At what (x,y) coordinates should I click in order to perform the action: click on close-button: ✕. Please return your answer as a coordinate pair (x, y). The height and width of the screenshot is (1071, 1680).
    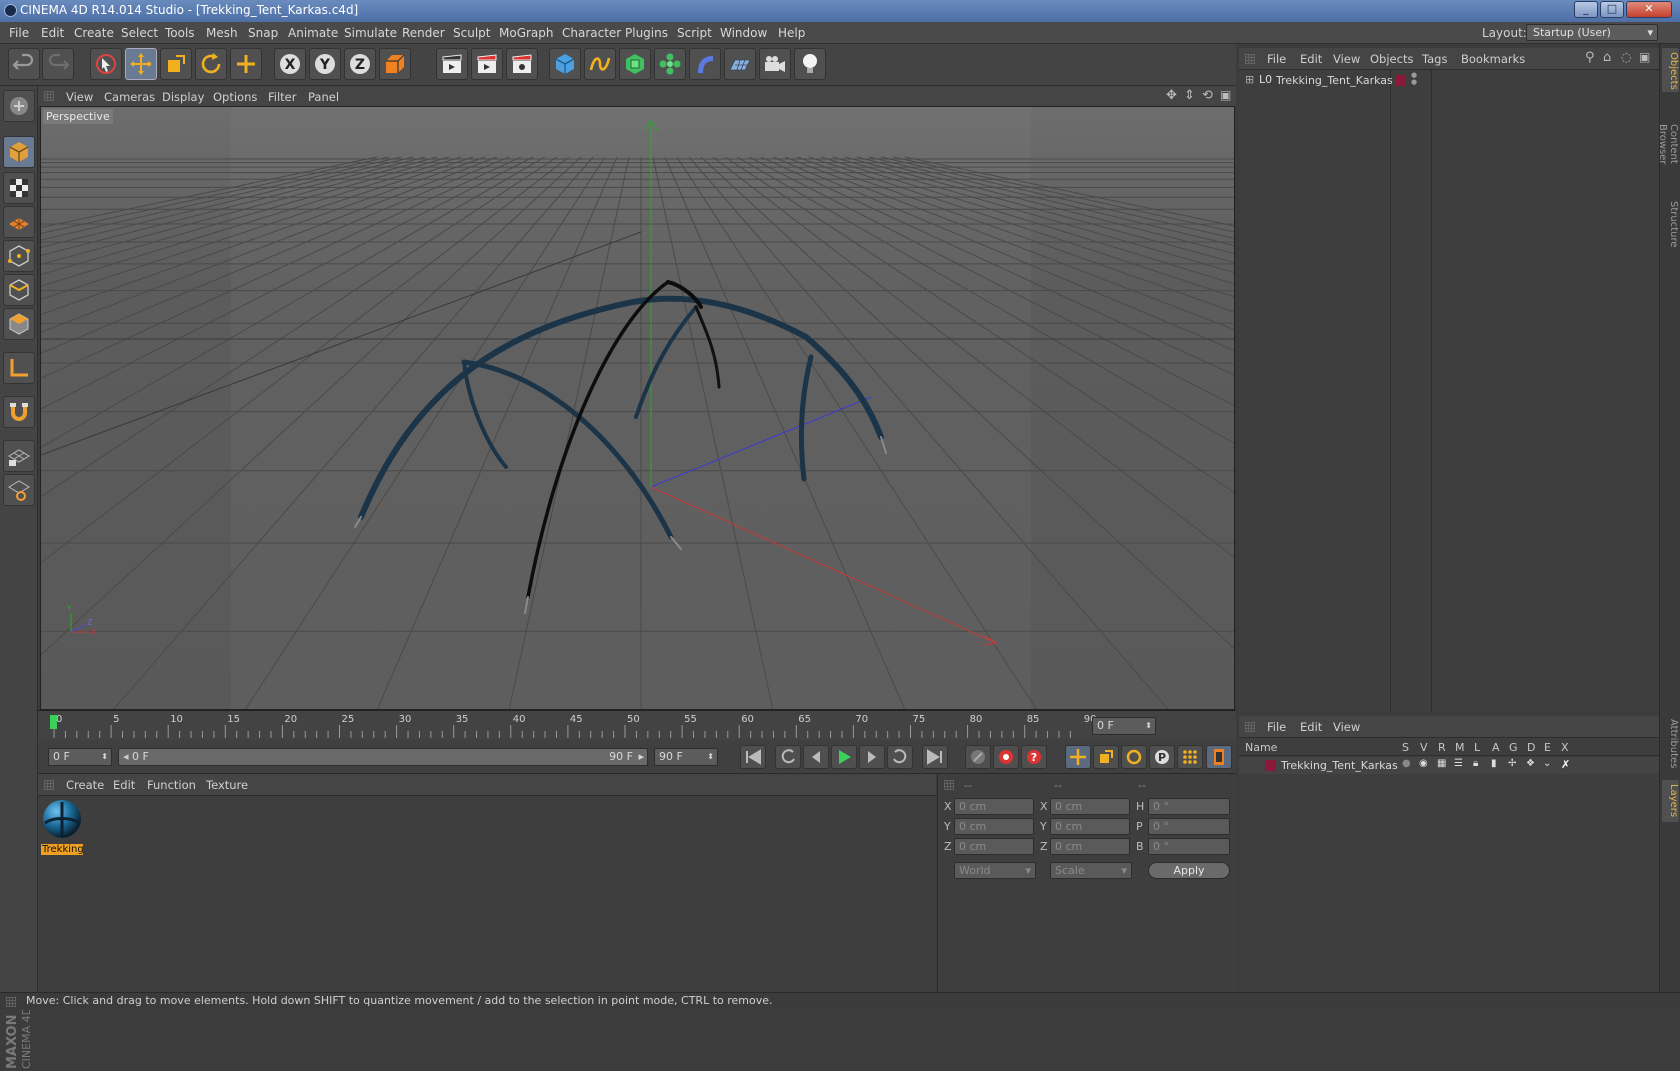
    Looking at the image, I should click on (1649, 9).